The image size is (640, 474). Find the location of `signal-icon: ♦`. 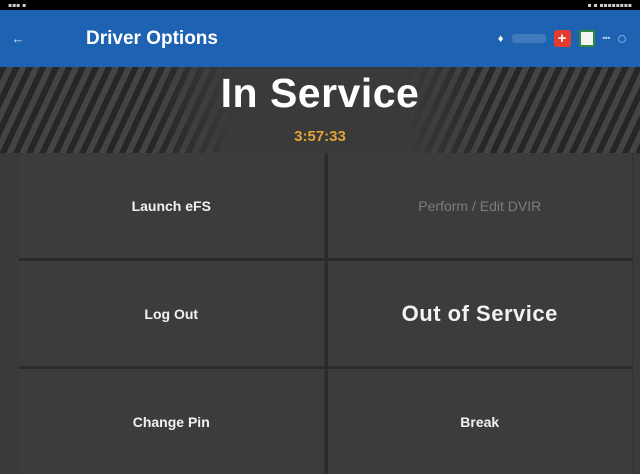

signal-icon: ♦ is located at coordinates (501, 39).